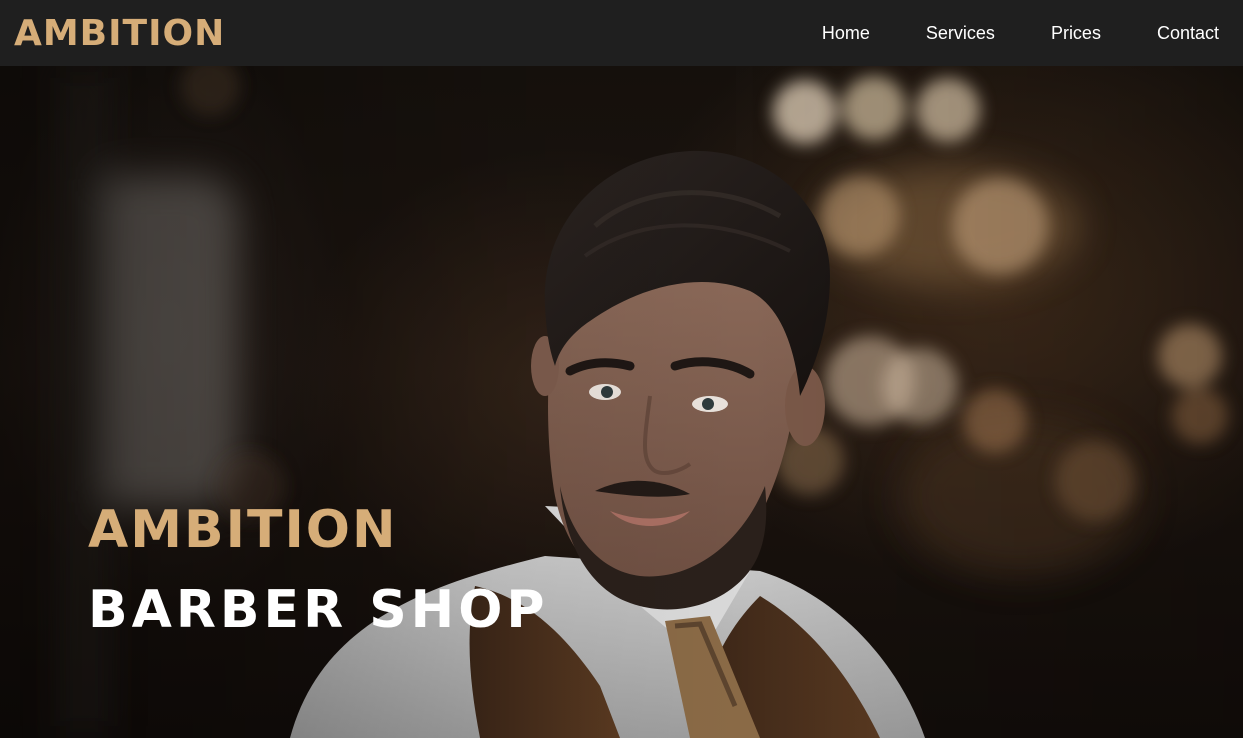 This screenshot has width=1243, height=738. What do you see at coordinates (318, 610) in the screenshot?
I see `hero-title-subtitle: BARBER SHOP` at bounding box center [318, 610].